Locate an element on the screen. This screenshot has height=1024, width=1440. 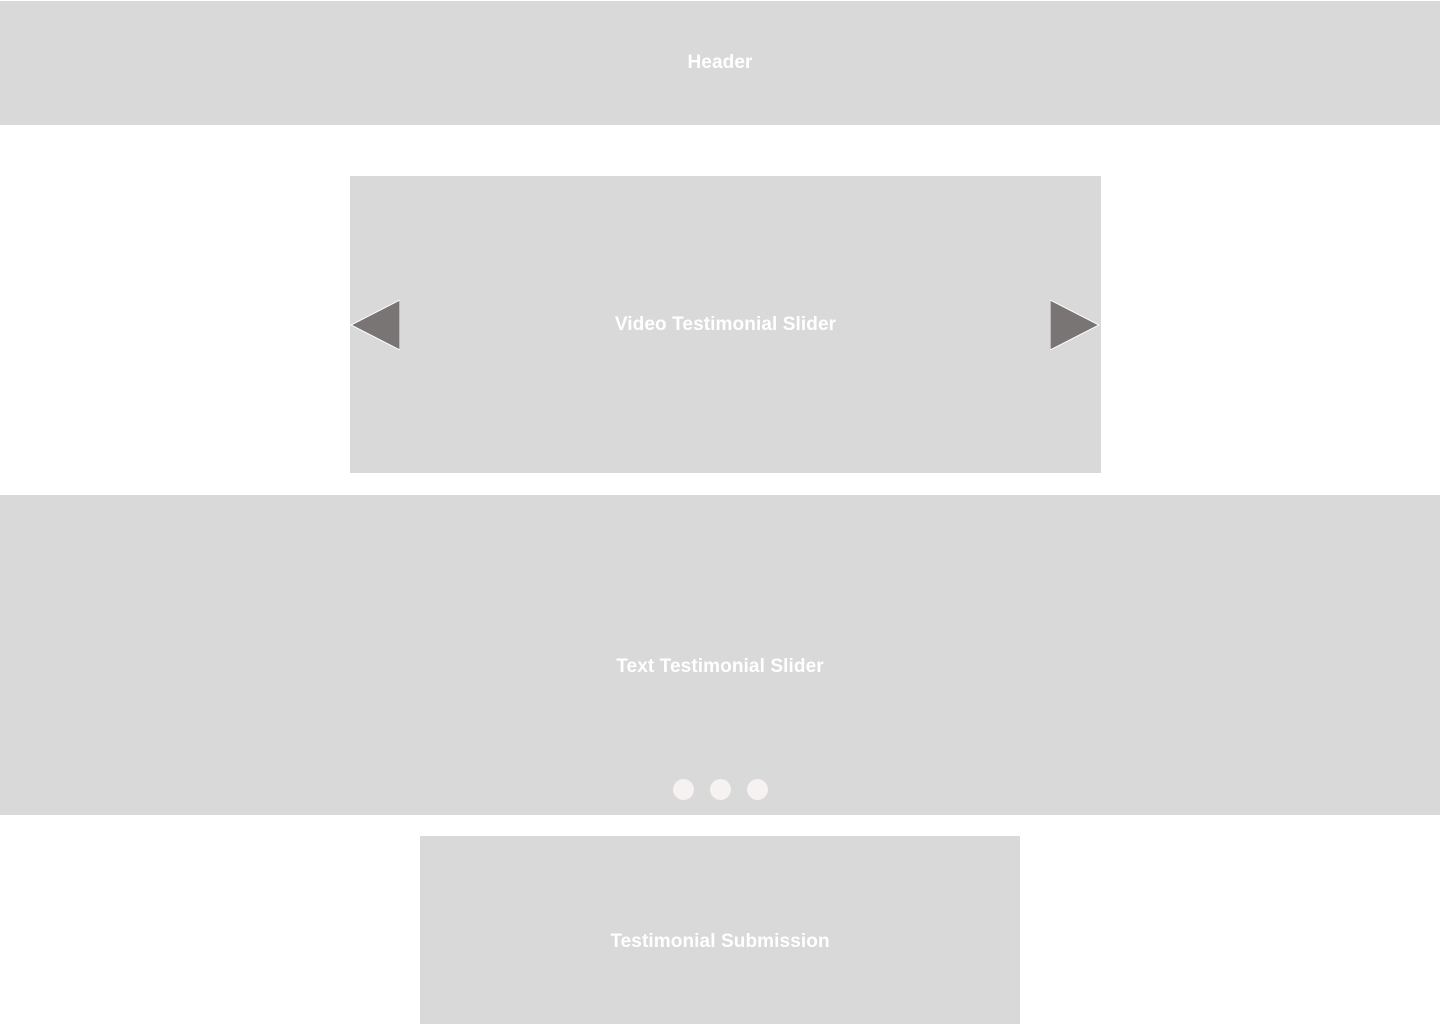
testimonial-submission: Testimonial Submission is located at coordinates (720, 930).